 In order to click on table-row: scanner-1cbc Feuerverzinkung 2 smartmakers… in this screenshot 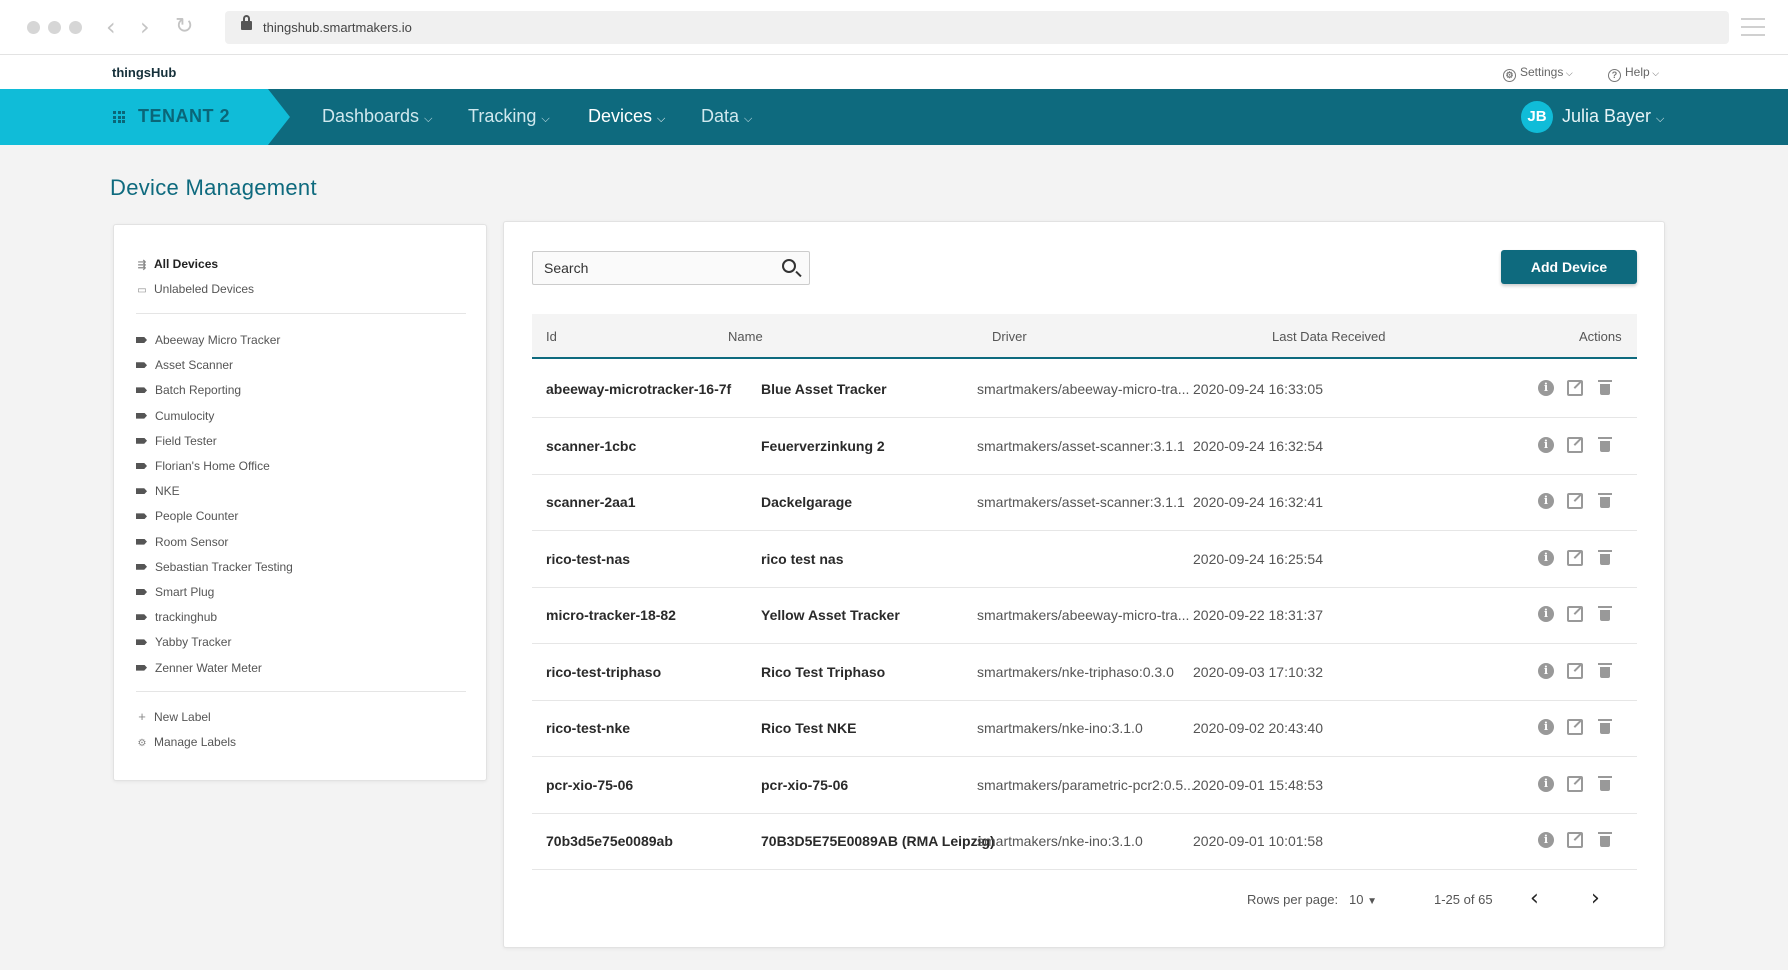, I will do `click(1084, 446)`.